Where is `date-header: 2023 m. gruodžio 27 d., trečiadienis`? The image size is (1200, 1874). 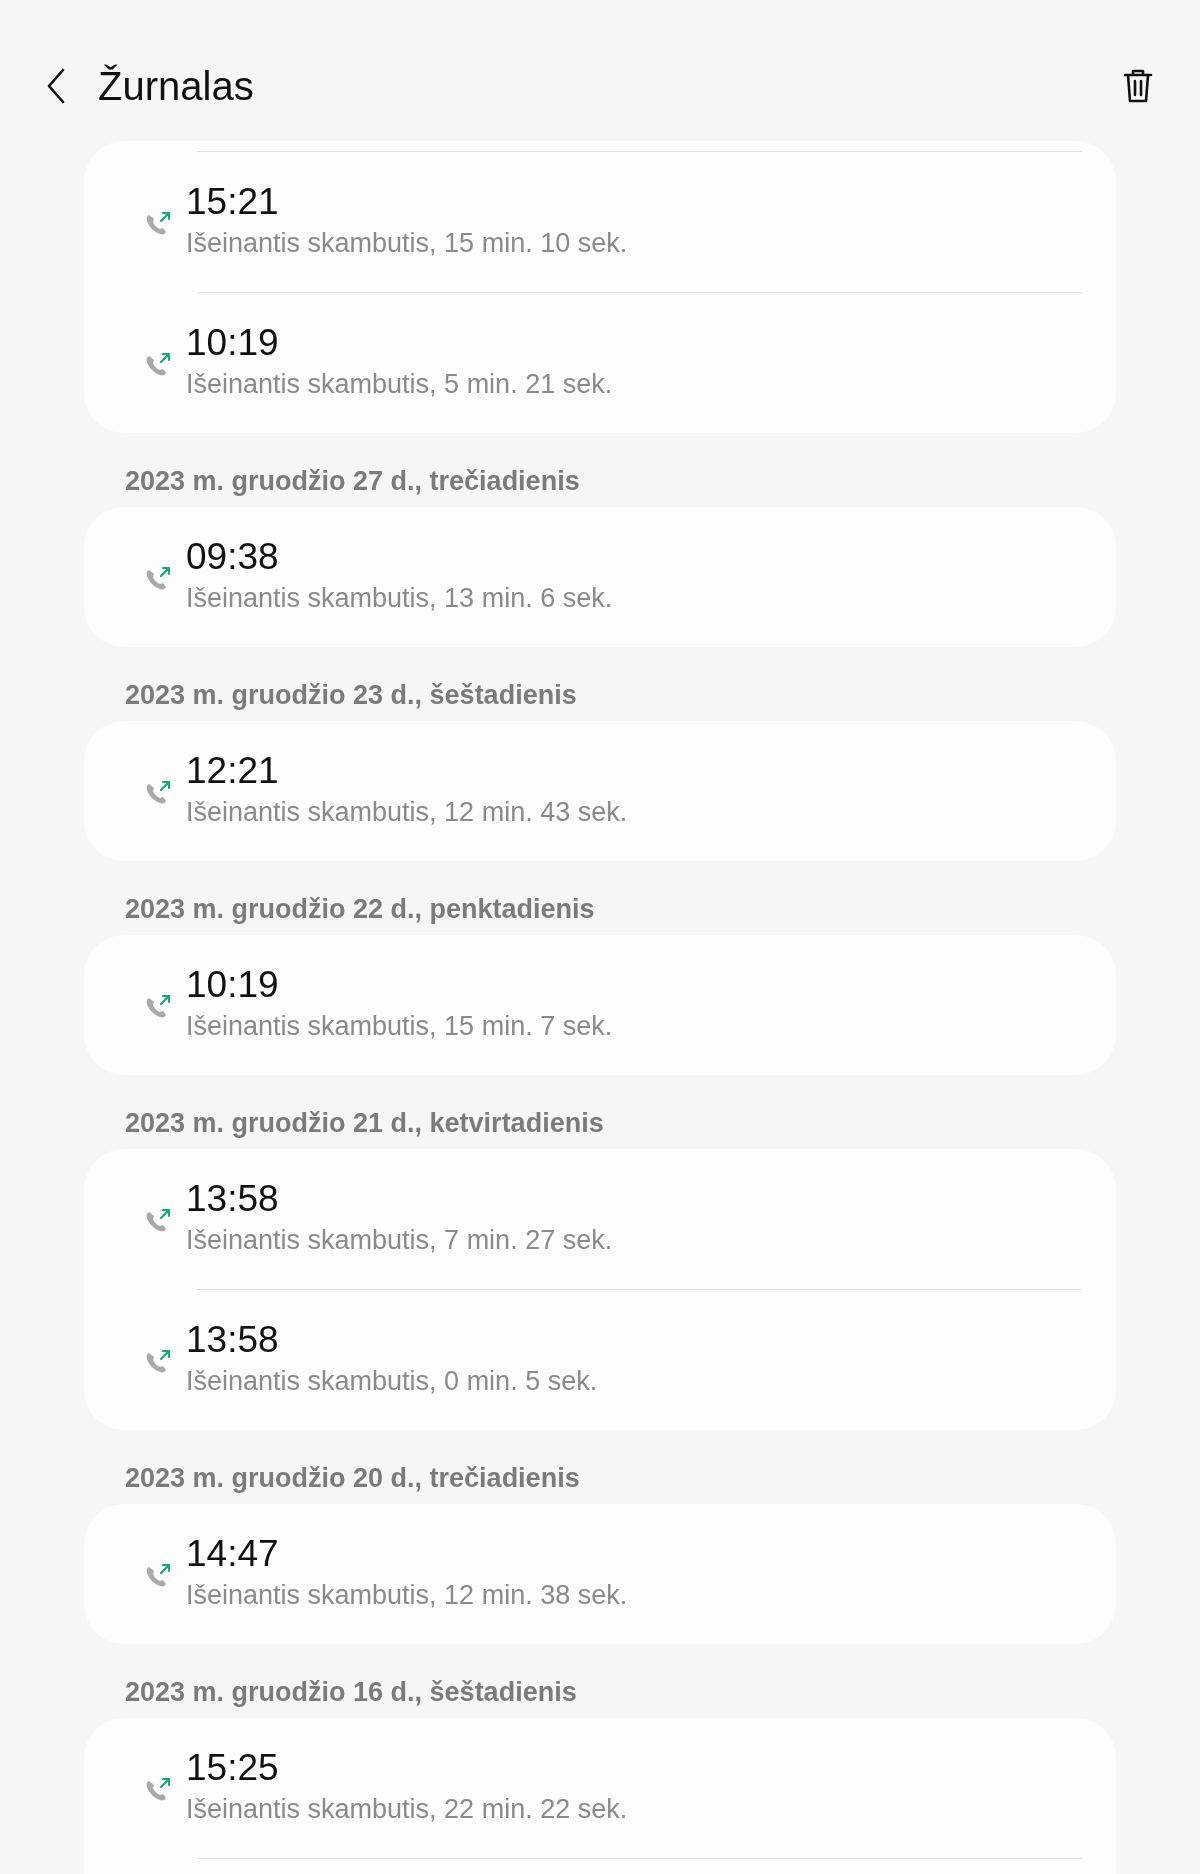 date-header: 2023 m. gruodžio 27 d., trečiadienis is located at coordinates (352, 481).